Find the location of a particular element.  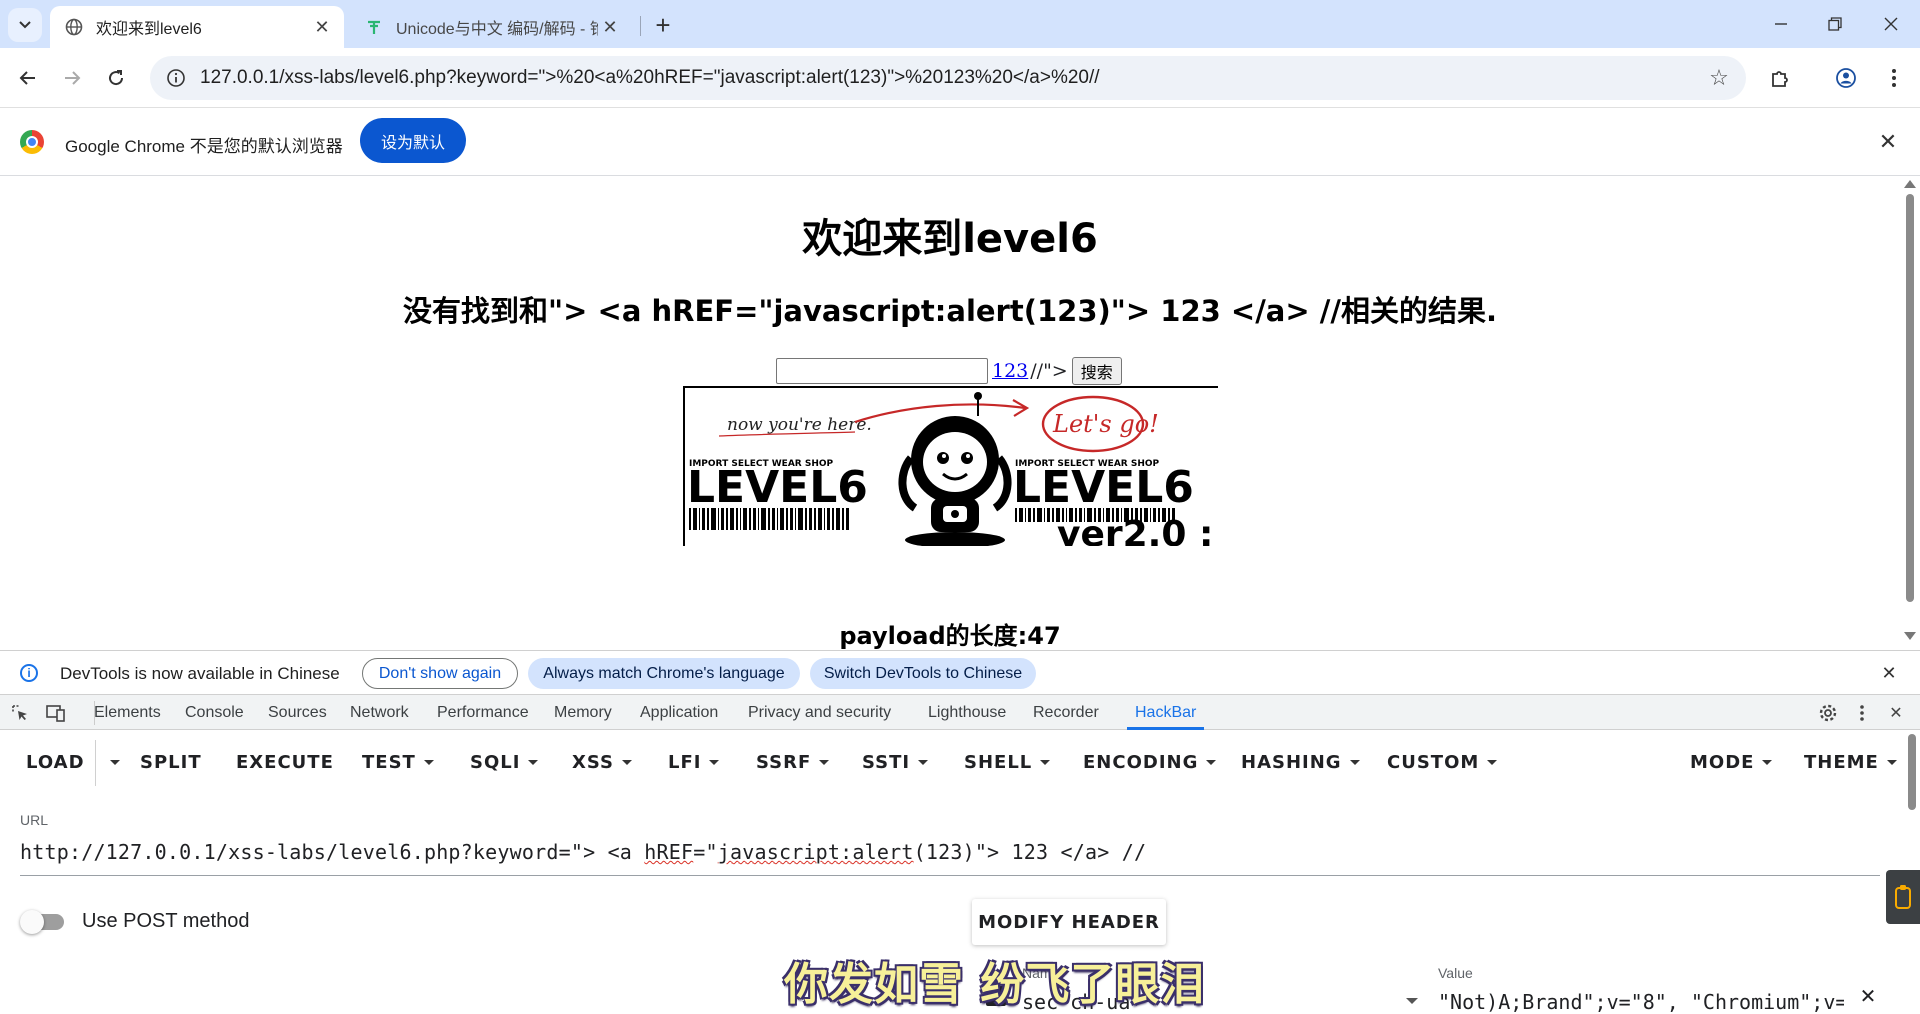

ssrf-menu: SSRF is located at coordinates (793, 762).